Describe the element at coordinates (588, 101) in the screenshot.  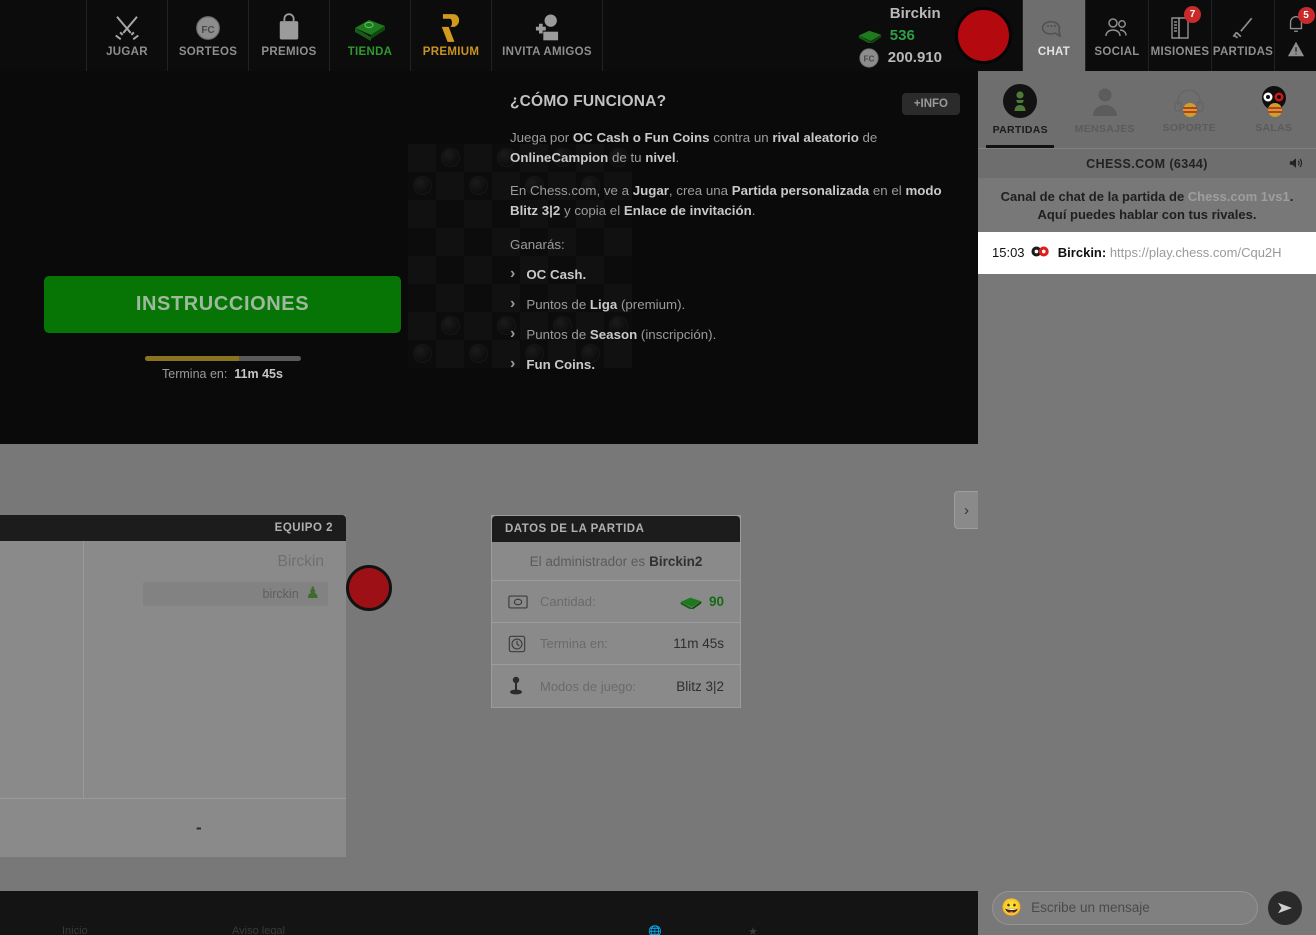
I see `page-title: ¿CÓMO FUNCIONA?` at that location.